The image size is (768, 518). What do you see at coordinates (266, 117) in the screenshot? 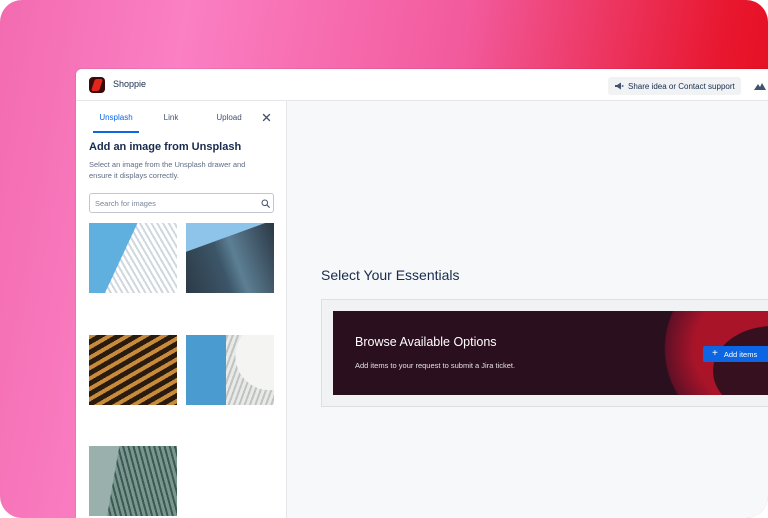
I see `close-icon` at bounding box center [266, 117].